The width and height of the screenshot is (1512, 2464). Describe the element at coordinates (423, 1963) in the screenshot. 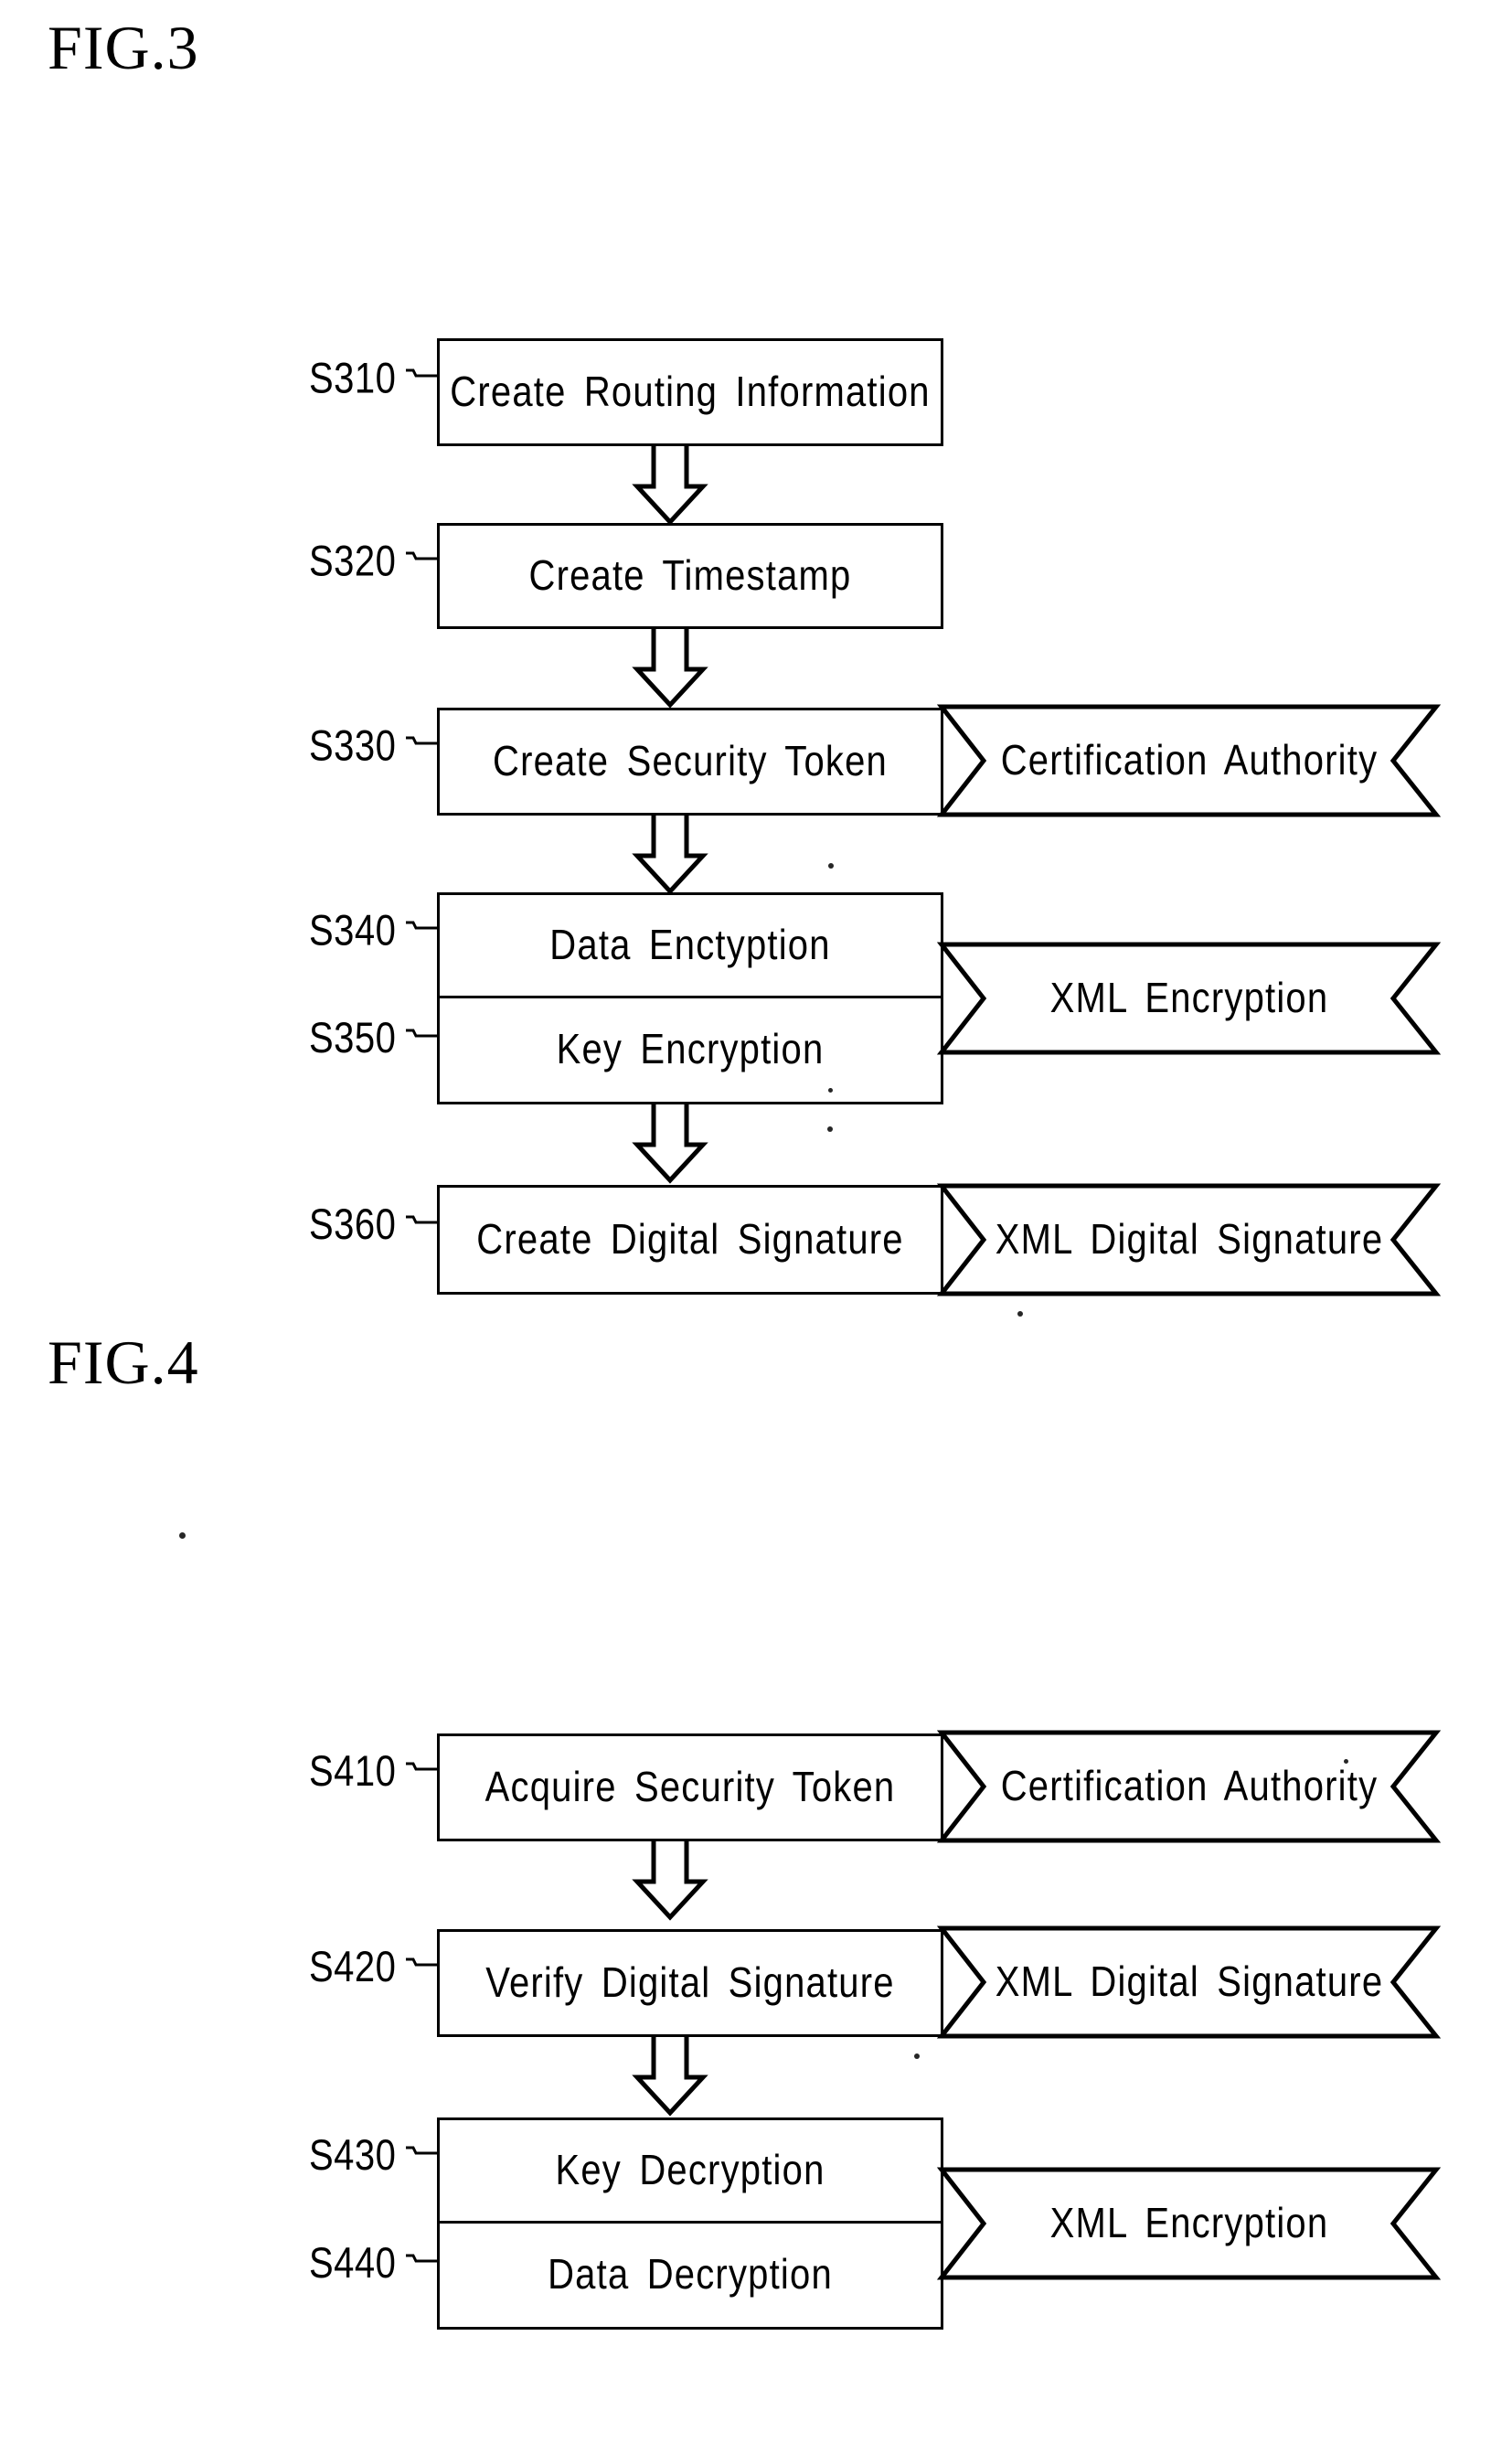

I see `leader-tick-s420-icon` at that location.